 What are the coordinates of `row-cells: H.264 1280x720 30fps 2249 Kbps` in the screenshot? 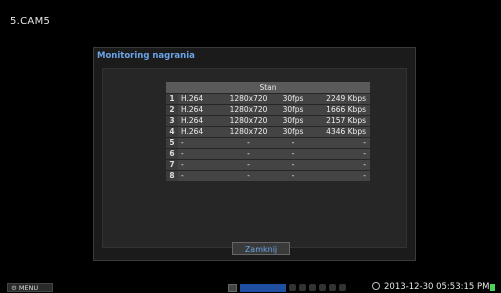 It's located at (274, 99).